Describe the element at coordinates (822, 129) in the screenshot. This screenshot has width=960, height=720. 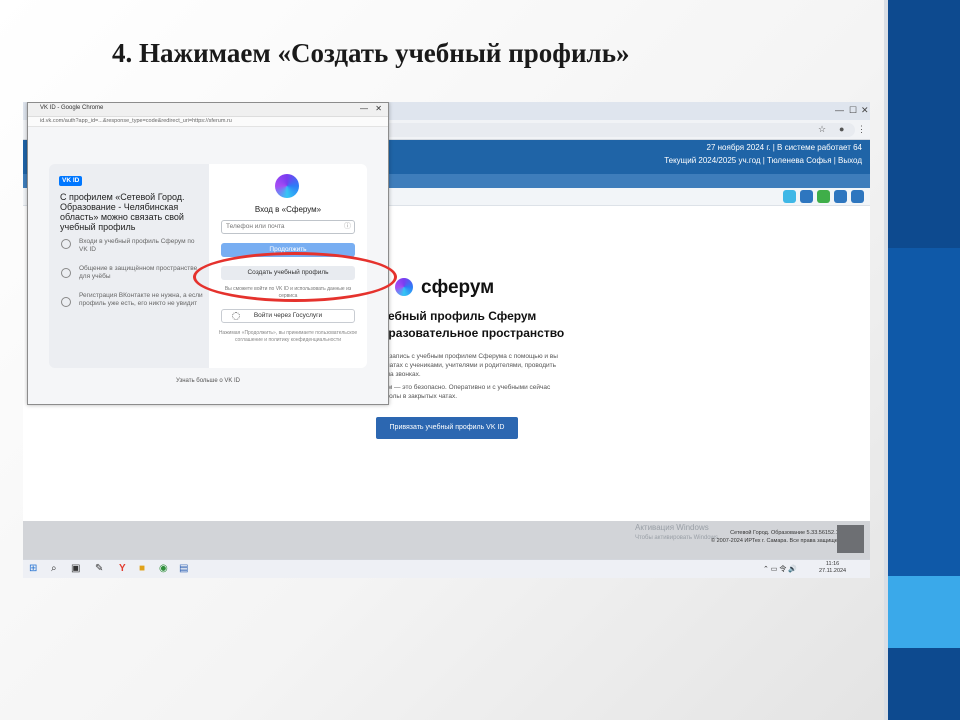
I see `star-icon: ☆` at that location.